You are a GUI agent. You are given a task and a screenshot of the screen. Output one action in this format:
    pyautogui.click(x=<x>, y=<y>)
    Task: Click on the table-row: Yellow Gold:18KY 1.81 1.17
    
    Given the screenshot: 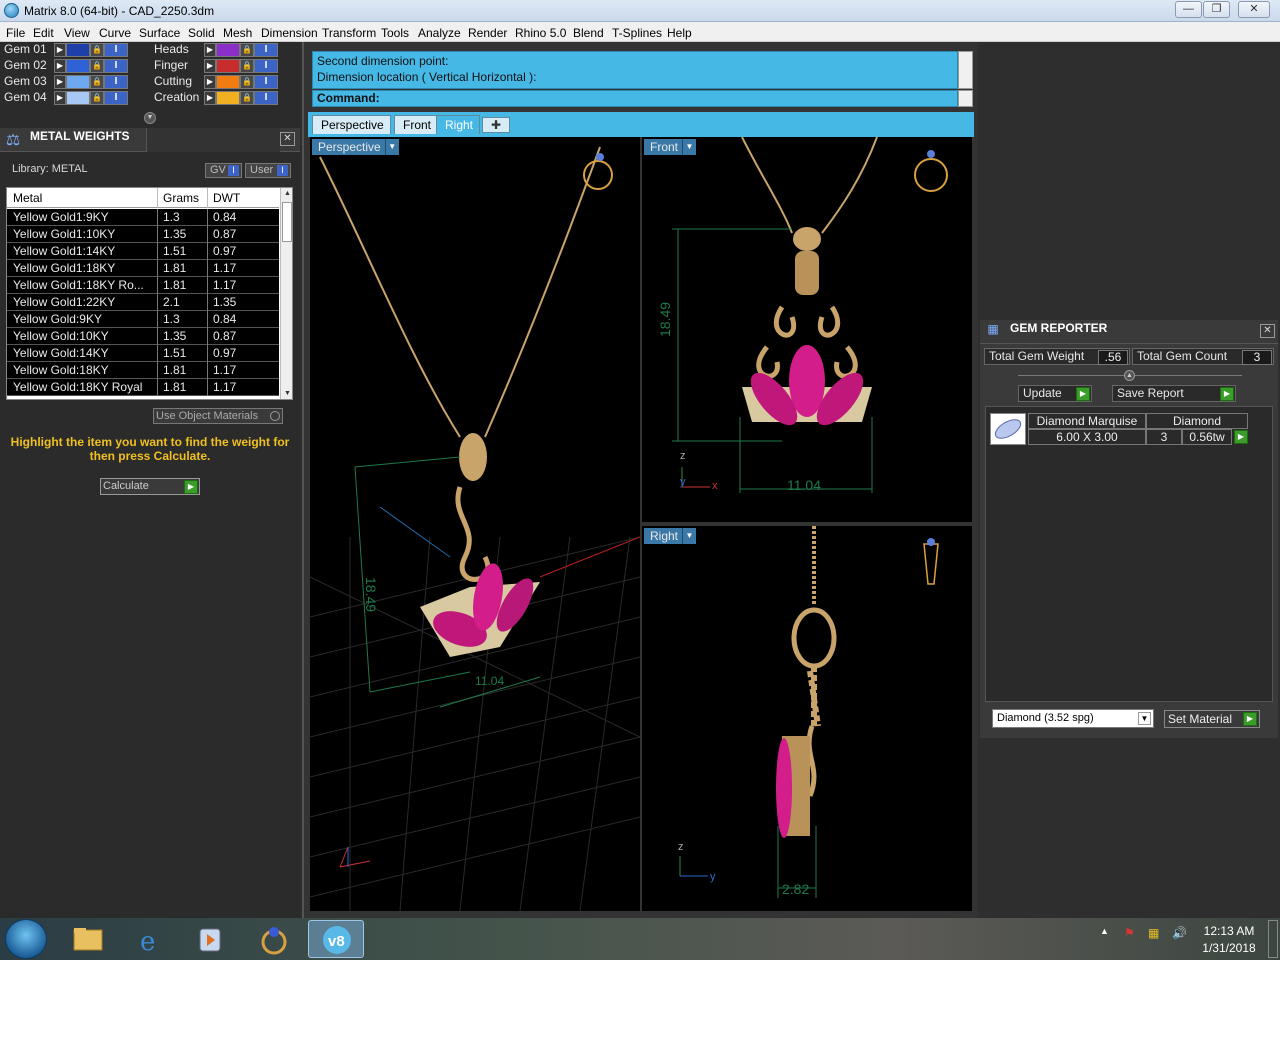 What is the action you would take?
    pyautogui.click(x=143, y=370)
    